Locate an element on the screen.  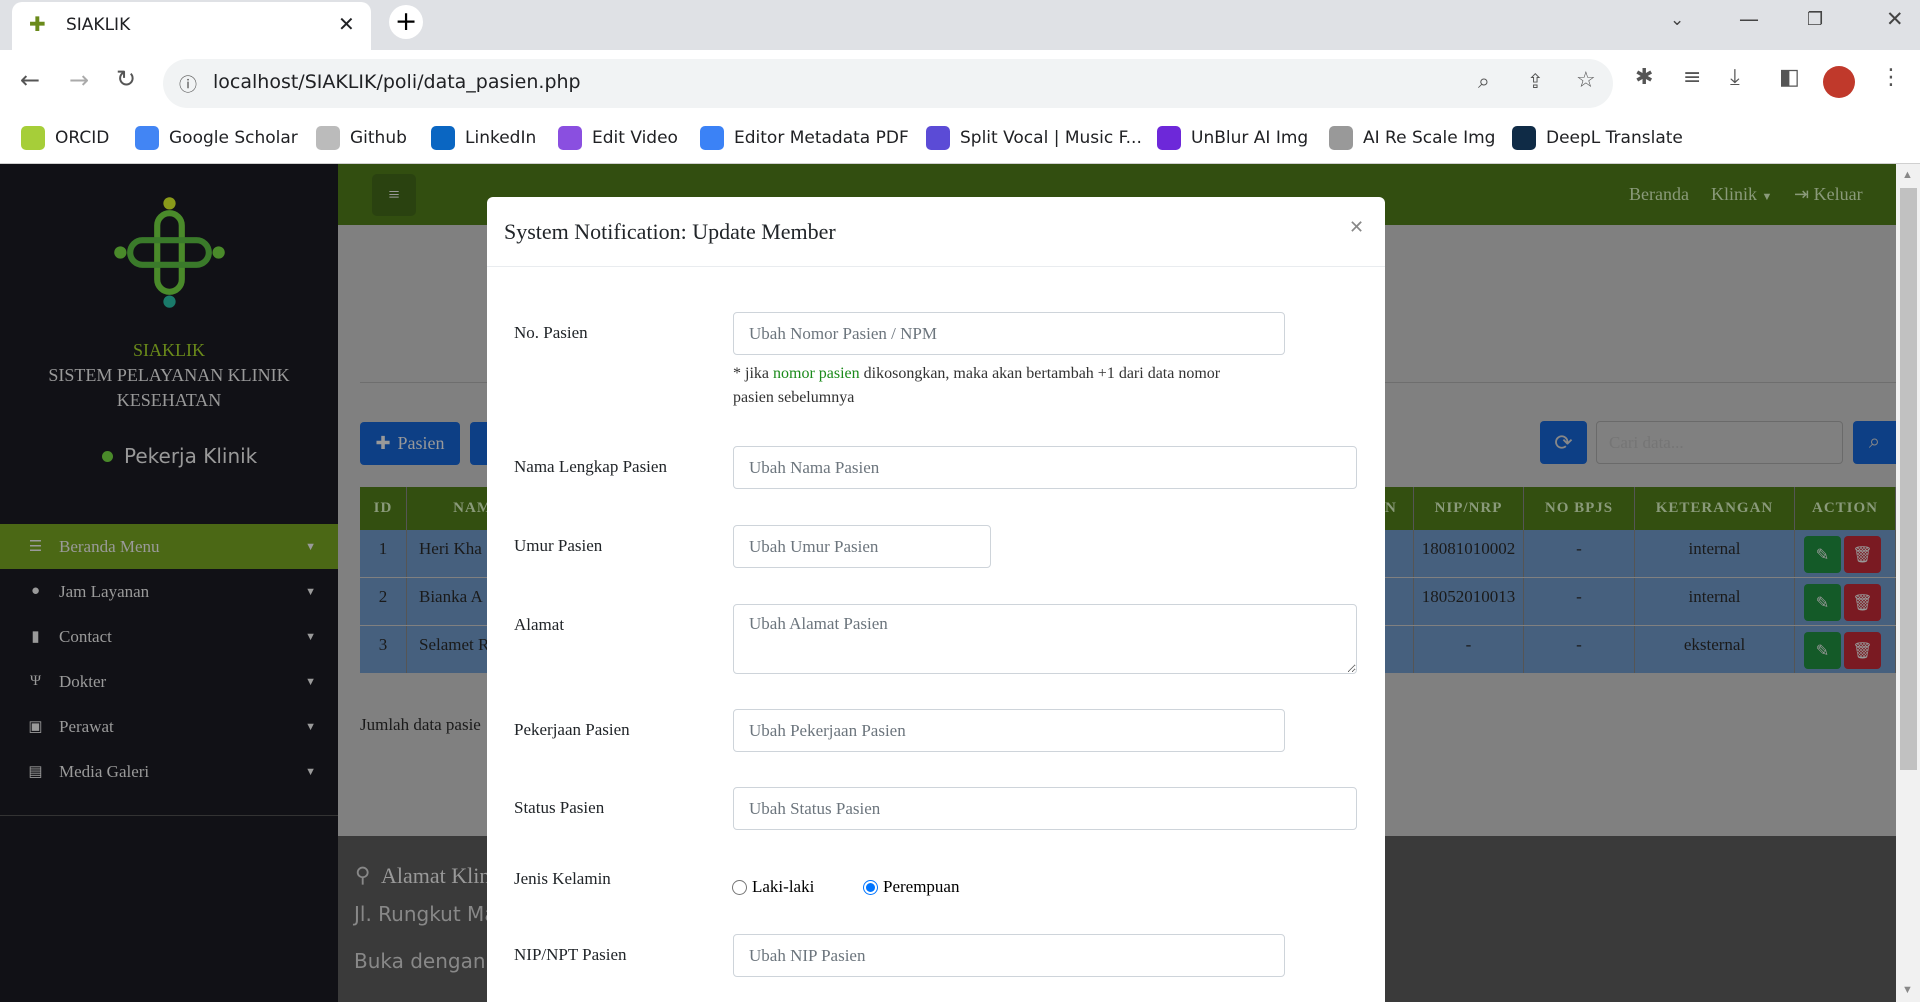
table-cell: 3 is located at coordinates (383, 649).